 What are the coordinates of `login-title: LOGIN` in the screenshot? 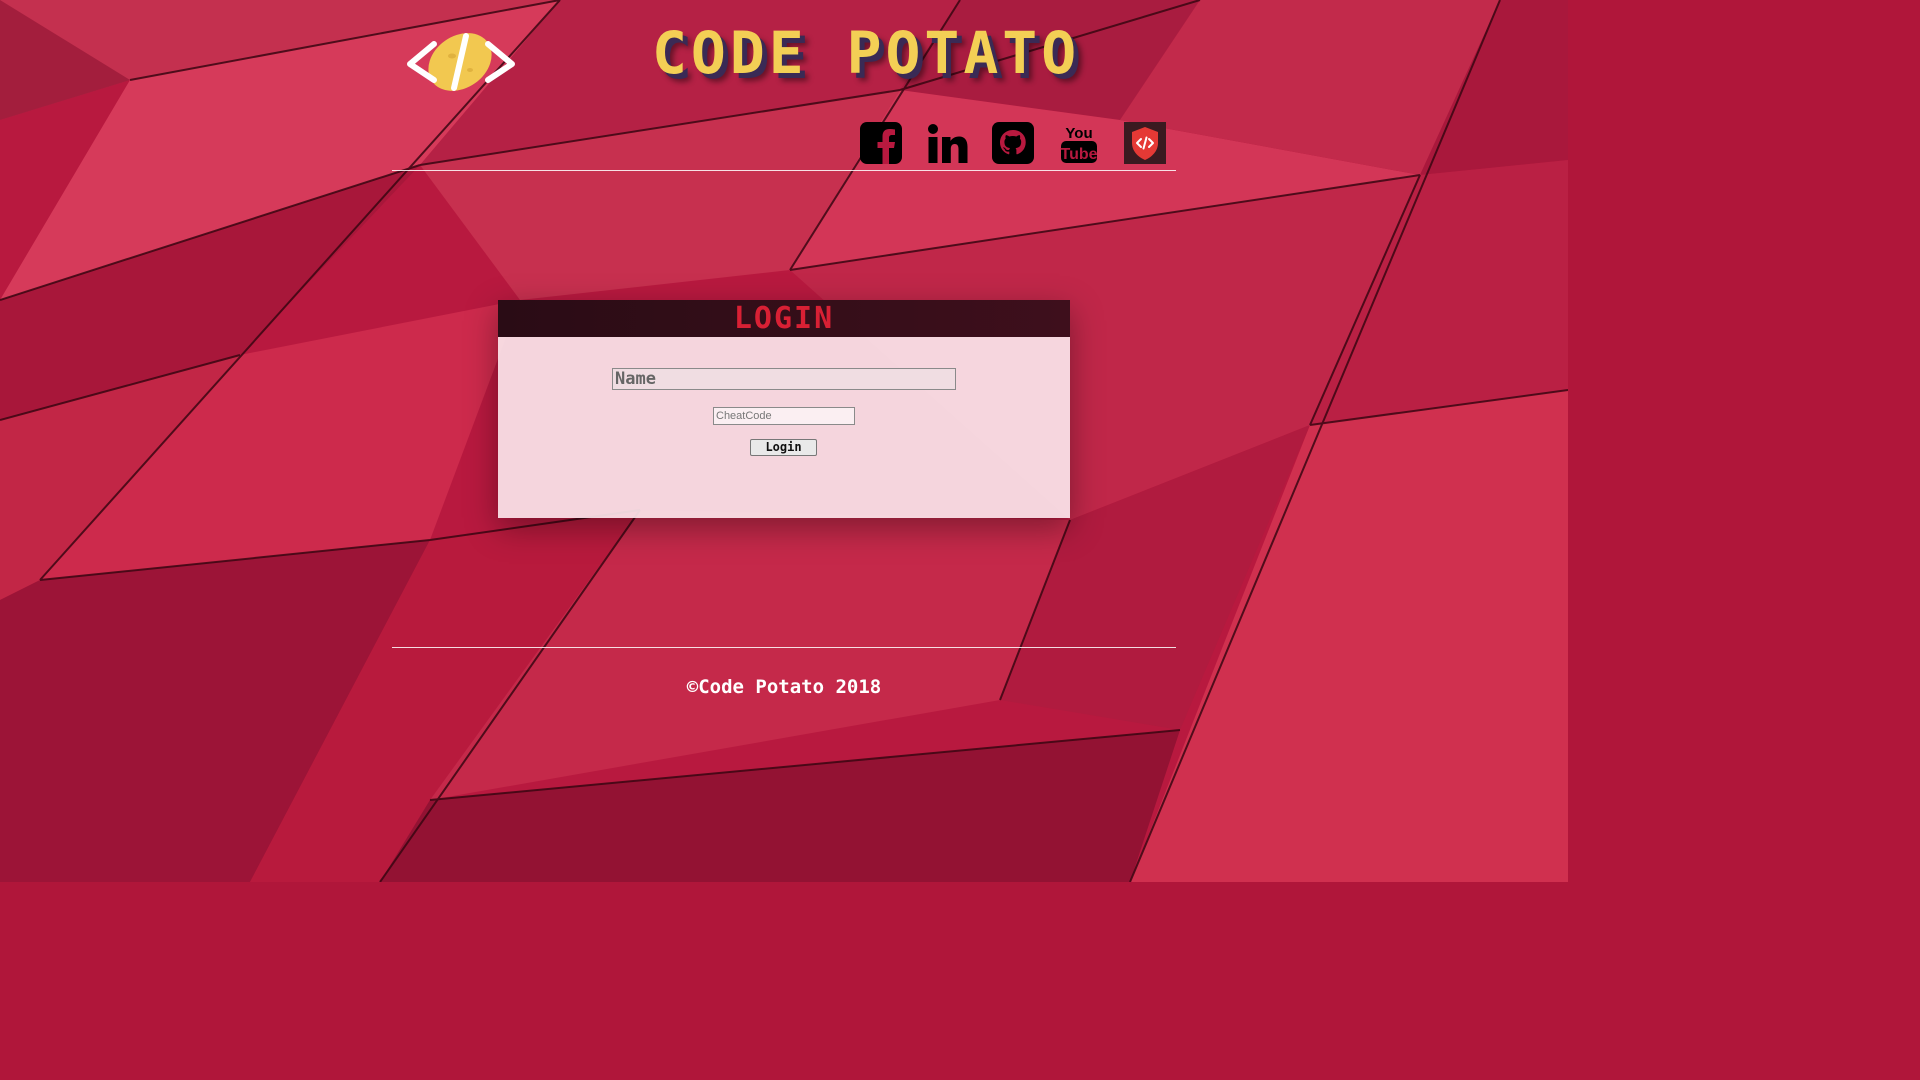 It's located at (784, 318).